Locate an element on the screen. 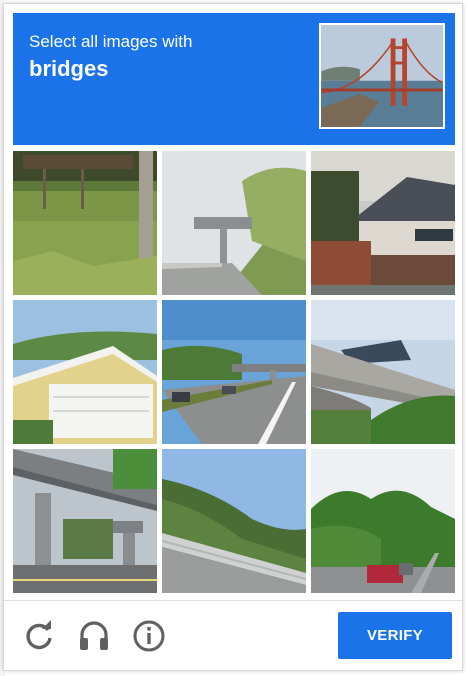  challenge-prompt-text: Select all images with is located at coordinates (111, 41).